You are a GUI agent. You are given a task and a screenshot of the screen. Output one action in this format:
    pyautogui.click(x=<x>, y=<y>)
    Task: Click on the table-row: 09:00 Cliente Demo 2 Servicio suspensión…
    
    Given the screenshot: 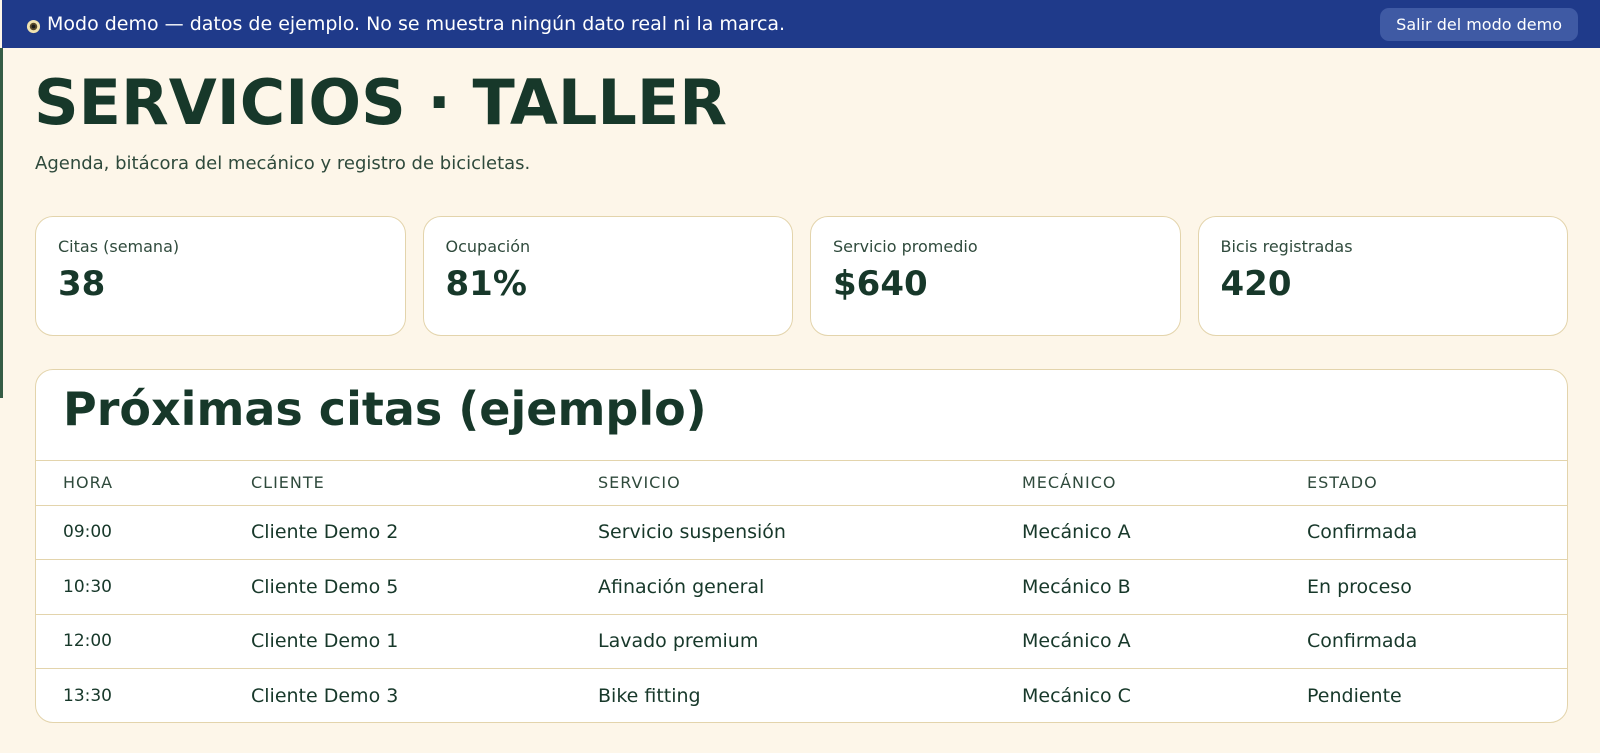 What is the action you would take?
    pyautogui.click(x=801, y=532)
    